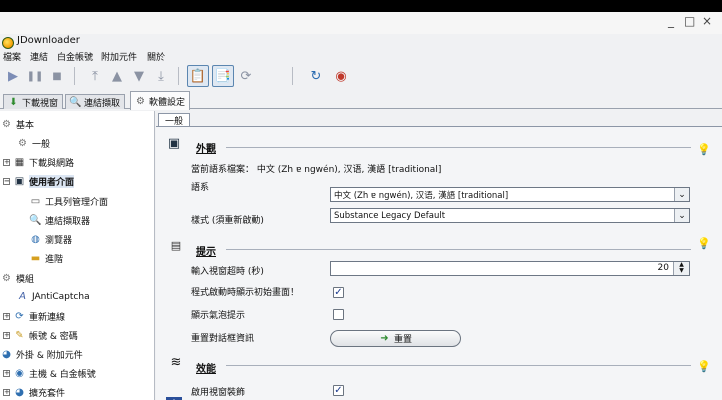  What do you see at coordinates (395, 338) in the screenshot?
I see `reset-button: ➜ 重置` at bounding box center [395, 338].